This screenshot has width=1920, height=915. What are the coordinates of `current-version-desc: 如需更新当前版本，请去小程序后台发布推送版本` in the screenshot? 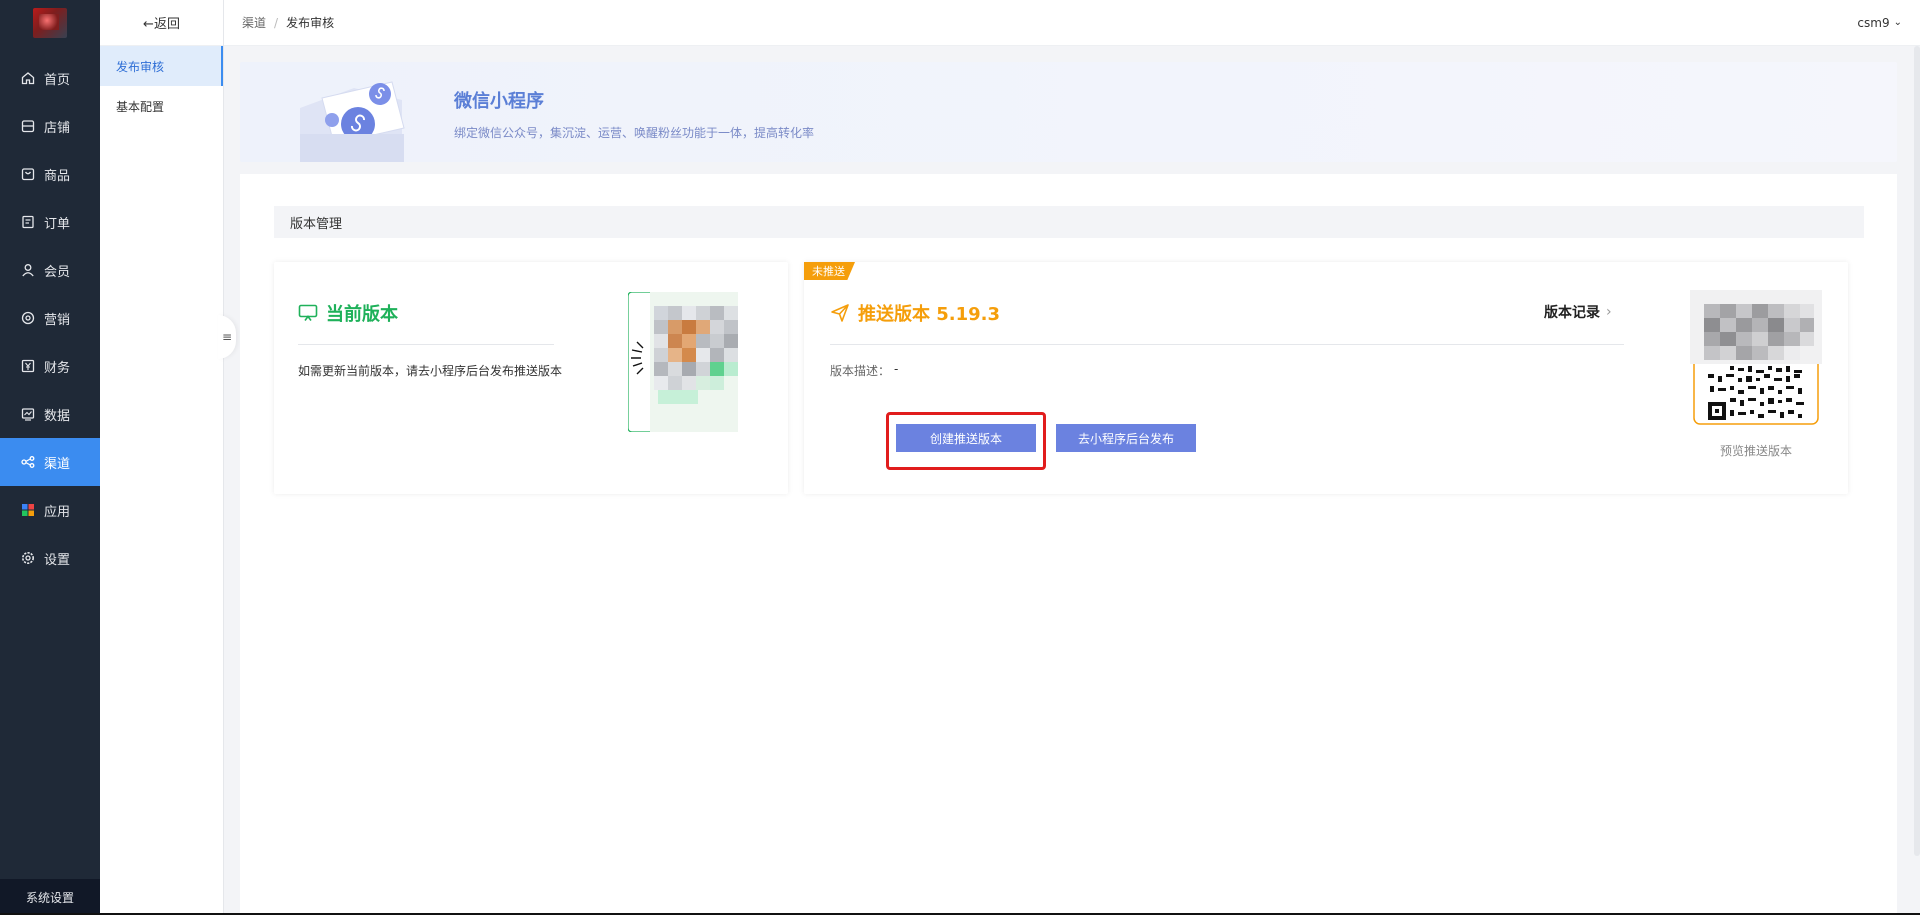 It's located at (430, 371).